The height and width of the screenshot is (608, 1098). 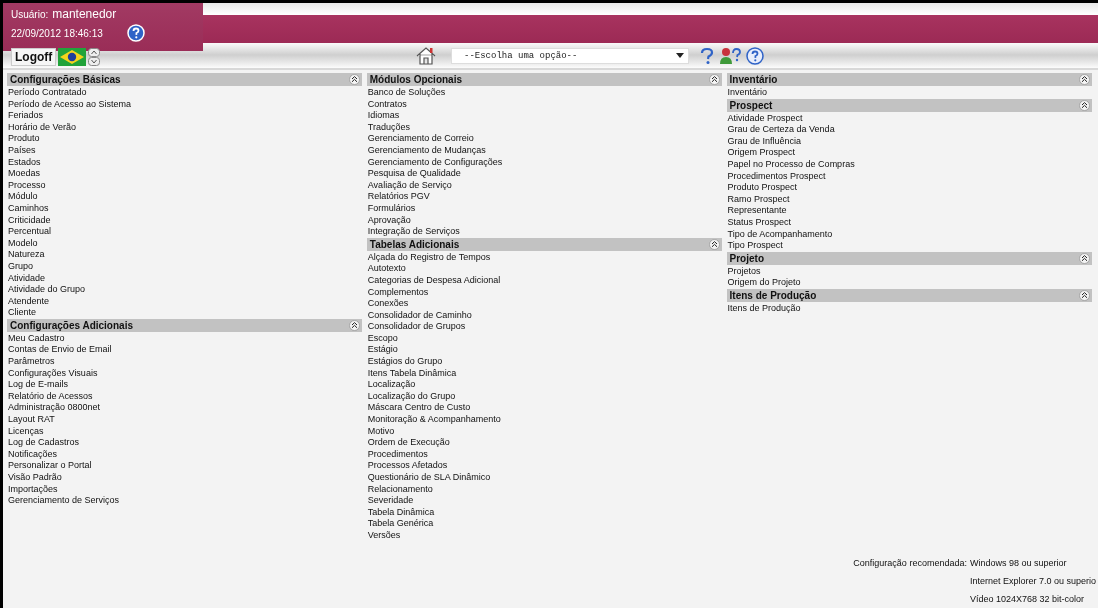 I want to click on menu-link: Status Prospect, so click(x=759, y=222).